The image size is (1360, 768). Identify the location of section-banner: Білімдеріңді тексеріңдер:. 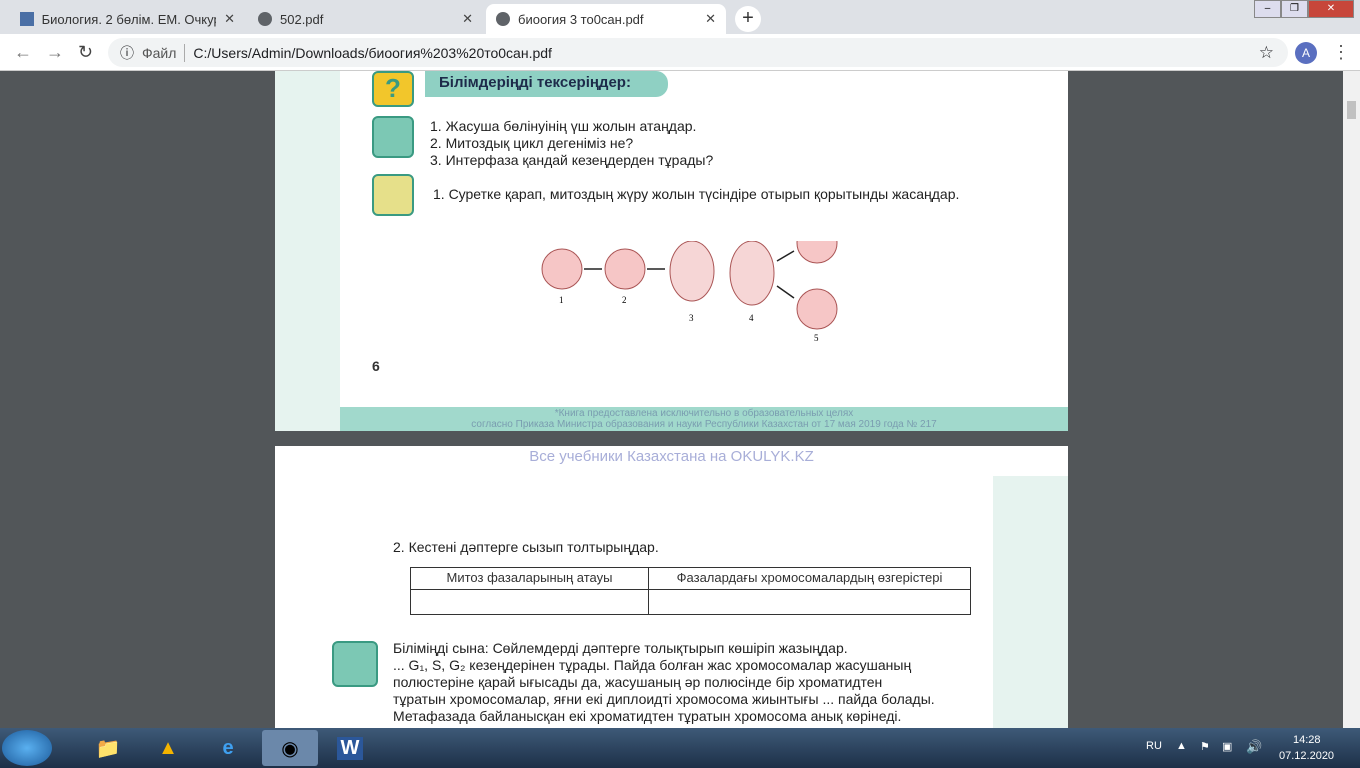
(546, 84).